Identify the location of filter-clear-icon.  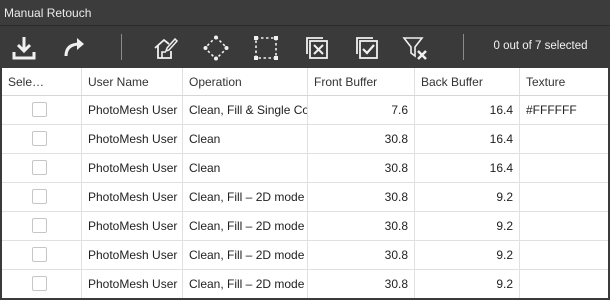
(414, 48).